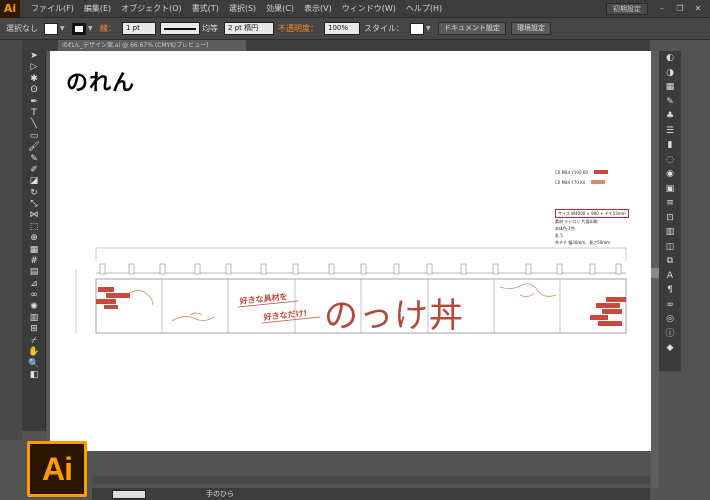 This screenshot has height=500, width=710. I want to click on restore-icon: ❐, so click(680, 9).